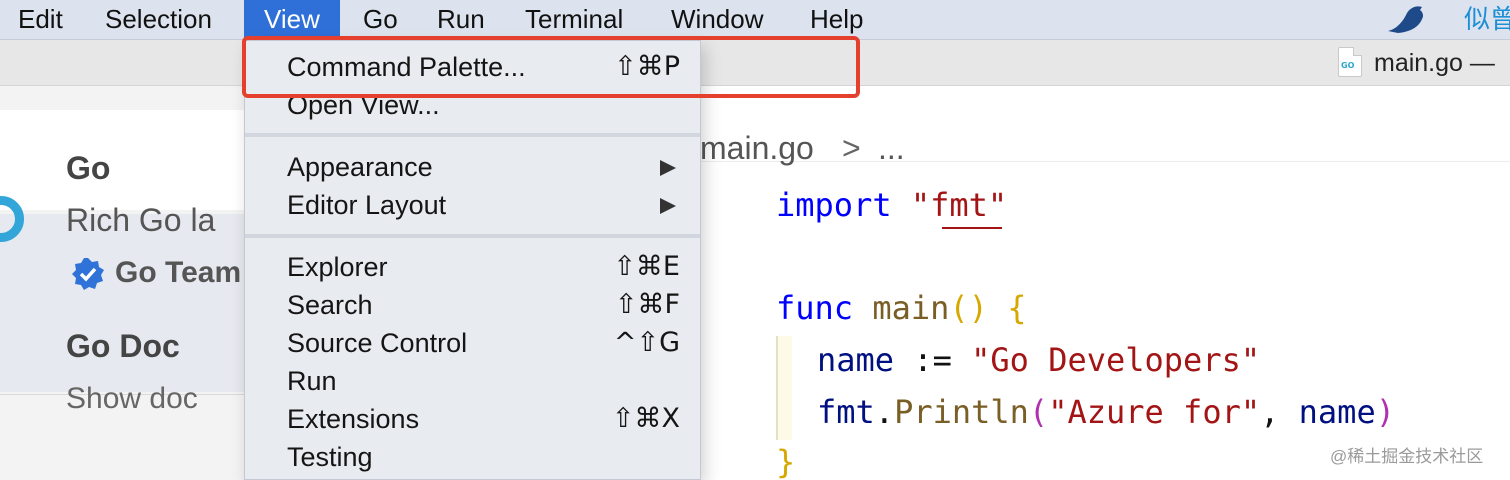 The image size is (1510, 480). What do you see at coordinates (377, 343) in the screenshot?
I see `menu-item-label: Source Control` at bounding box center [377, 343].